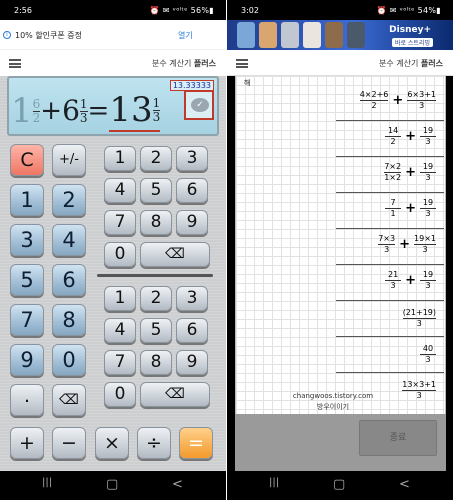  Describe the element at coordinates (120, 190) in the screenshot. I see `numerator-key-4: 4` at that location.